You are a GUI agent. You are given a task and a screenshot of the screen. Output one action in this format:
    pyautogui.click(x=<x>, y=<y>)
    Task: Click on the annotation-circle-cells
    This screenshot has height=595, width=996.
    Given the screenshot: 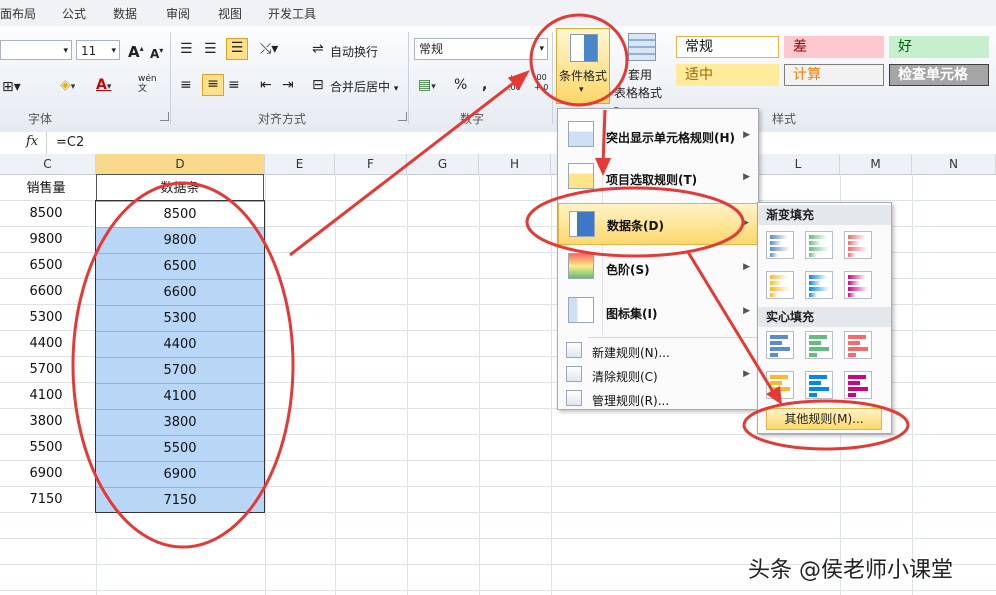 What is the action you would take?
    pyautogui.click(x=183, y=365)
    